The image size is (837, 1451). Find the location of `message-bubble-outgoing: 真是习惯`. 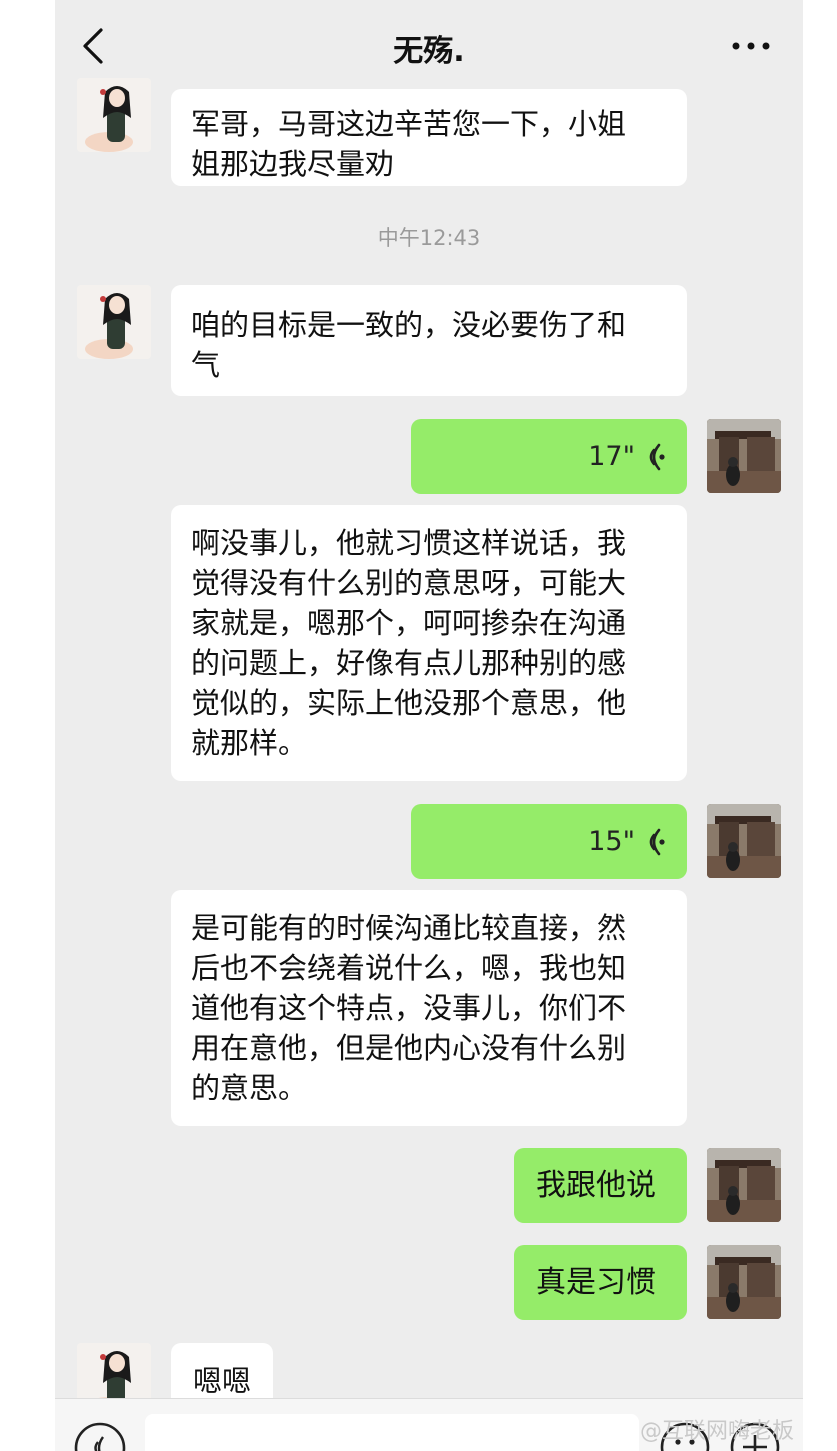

message-bubble-outgoing: 真是习惯 is located at coordinates (600, 1282).